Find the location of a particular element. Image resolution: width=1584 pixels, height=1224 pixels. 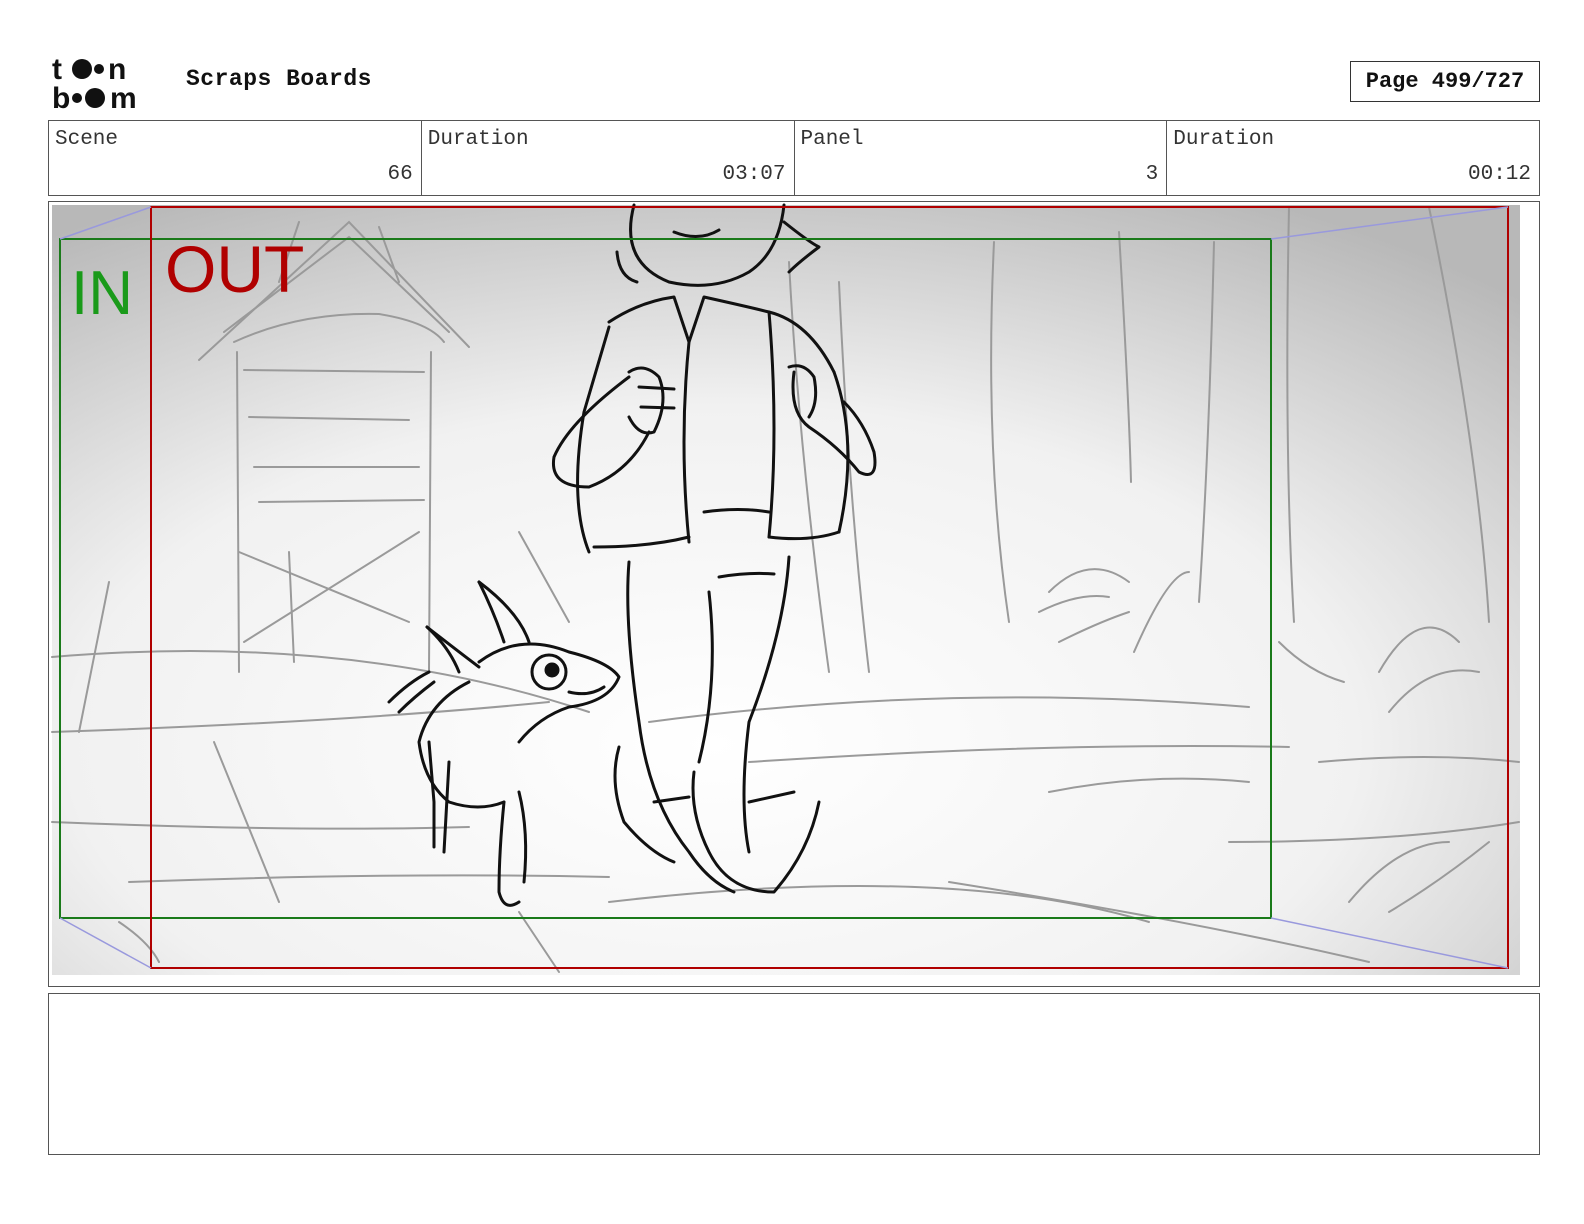

out-label: OUT is located at coordinates (234, 269).